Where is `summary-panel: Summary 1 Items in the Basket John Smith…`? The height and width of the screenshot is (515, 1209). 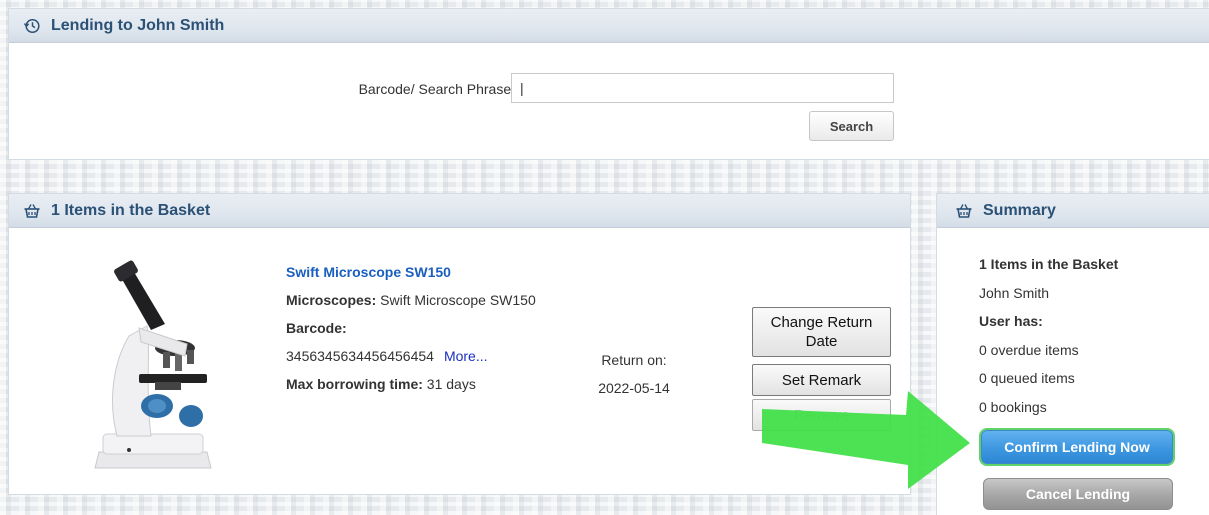 summary-panel: Summary 1 Items in the Basket John Smith… is located at coordinates (1072, 354).